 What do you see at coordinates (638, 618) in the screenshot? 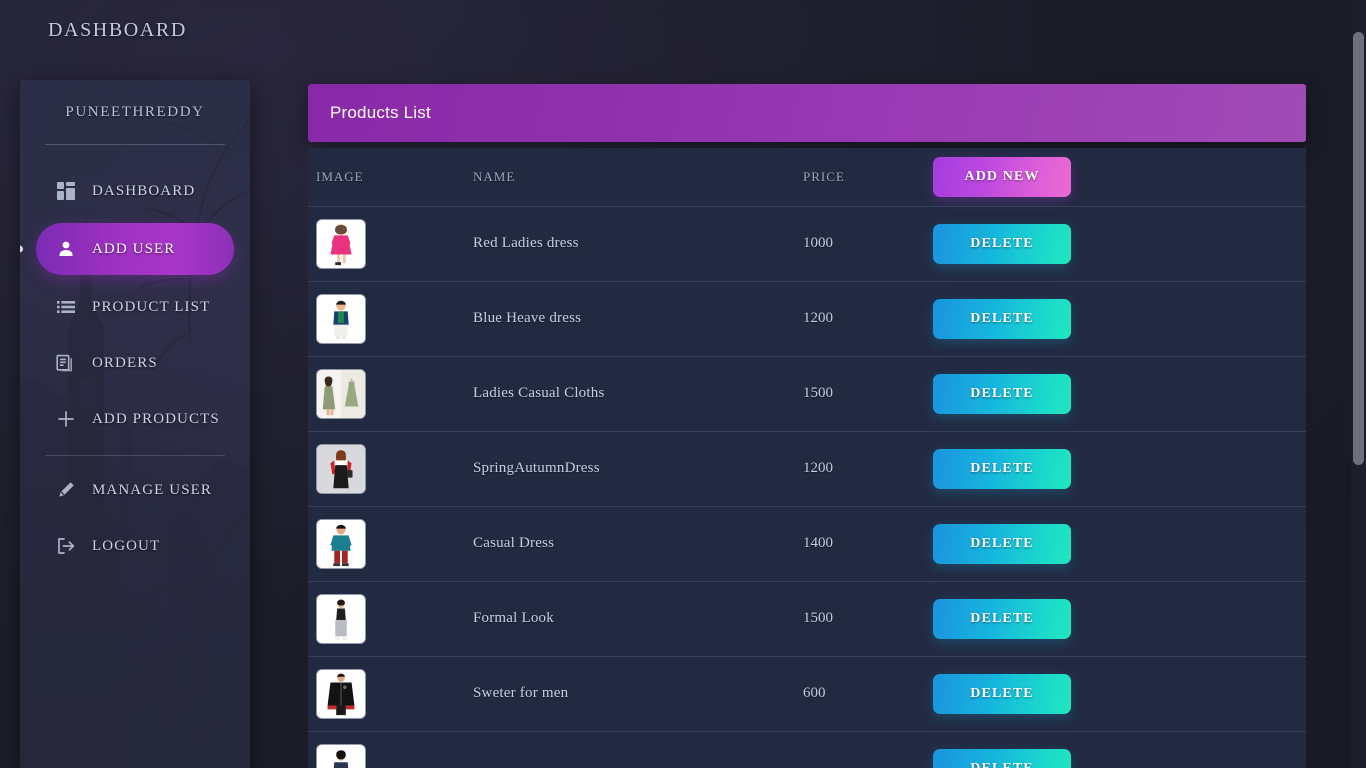
I see `cell-name: Formal Look` at bounding box center [638, 618].